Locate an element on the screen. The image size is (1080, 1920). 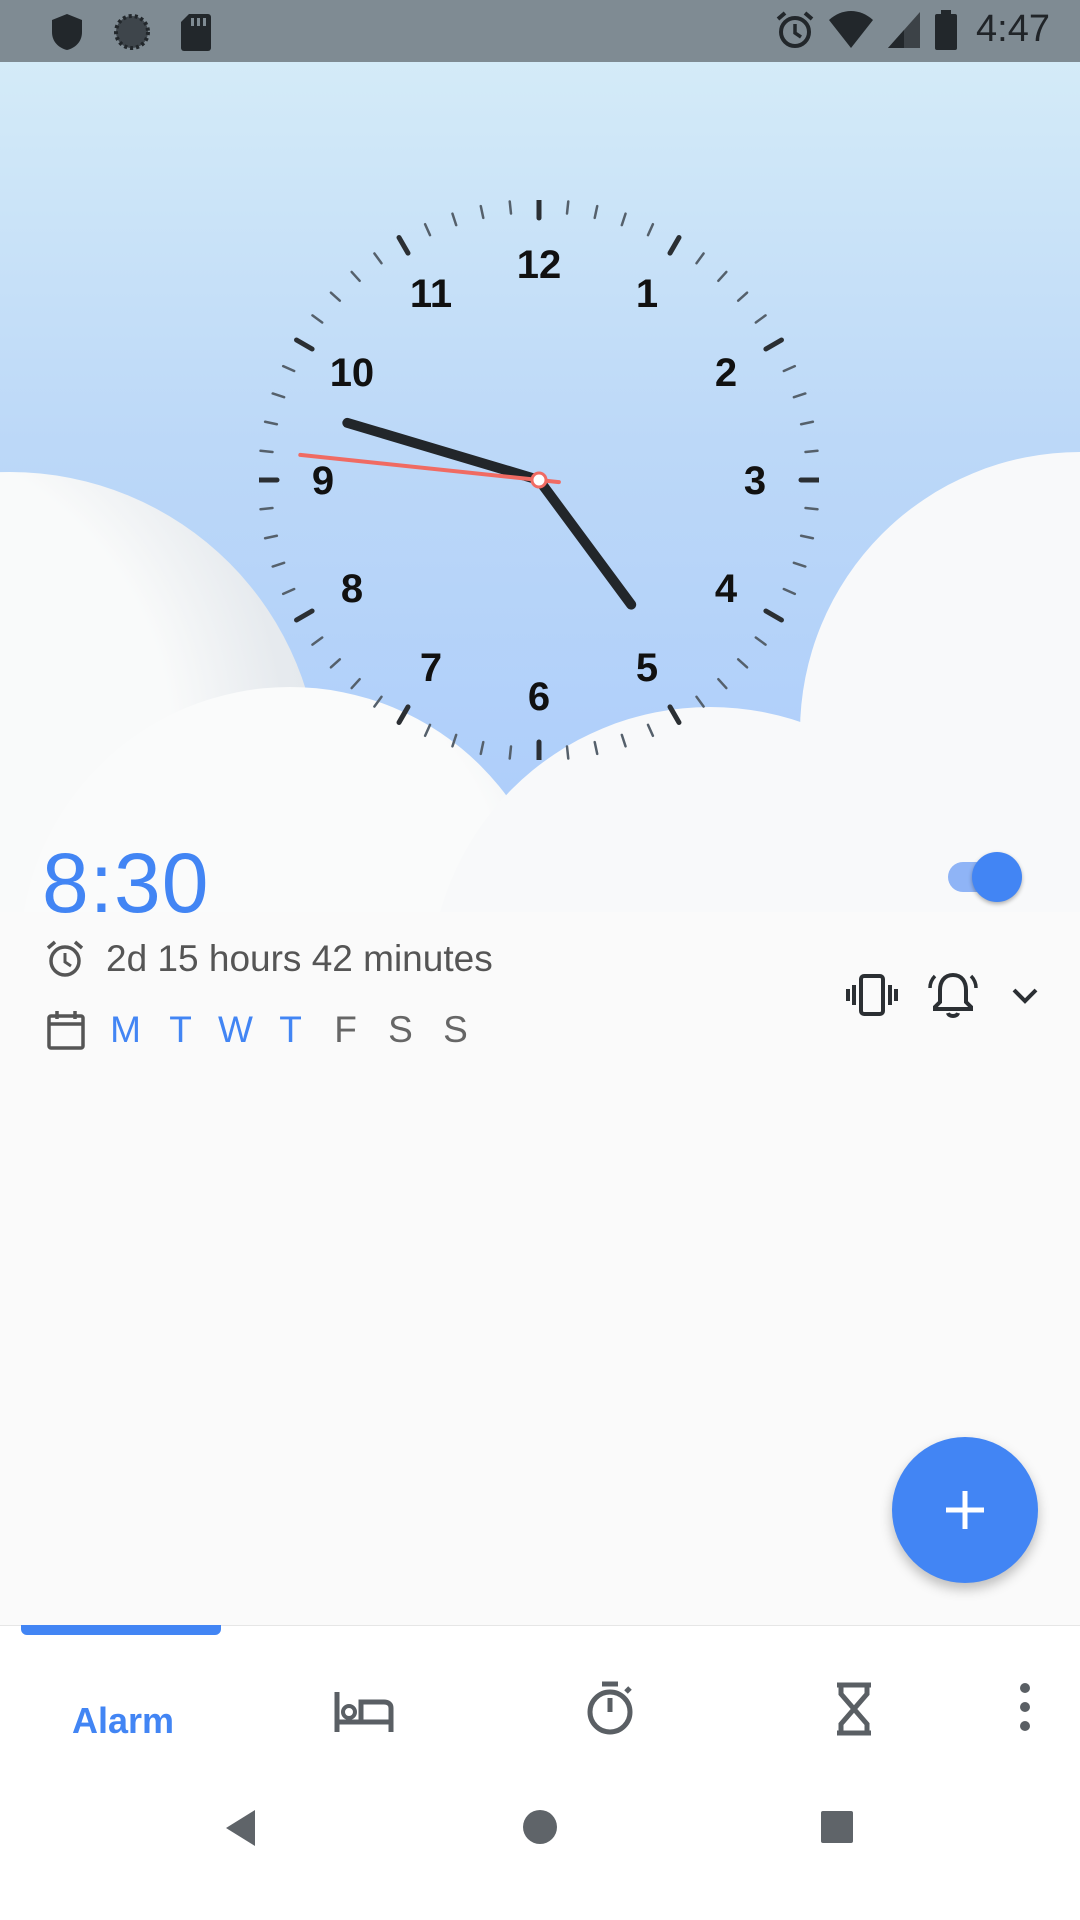
stopwatch-icon is located at coordinates (610, 1708).